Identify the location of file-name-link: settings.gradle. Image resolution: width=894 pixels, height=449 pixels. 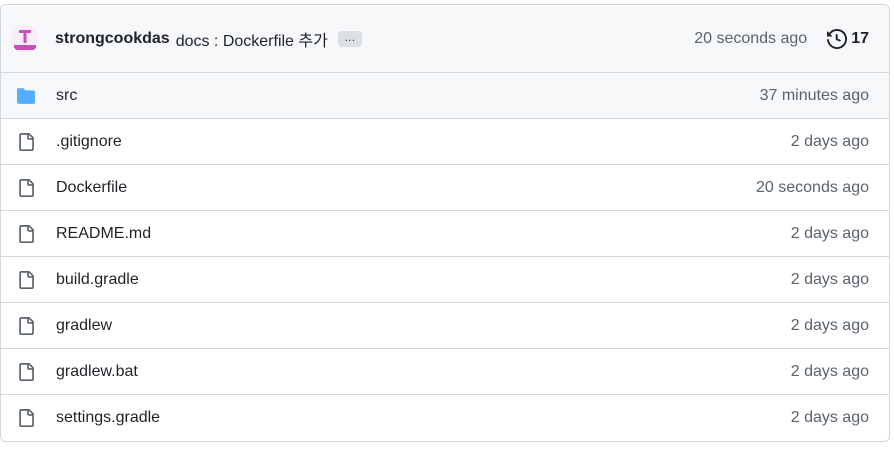
(108, 418).